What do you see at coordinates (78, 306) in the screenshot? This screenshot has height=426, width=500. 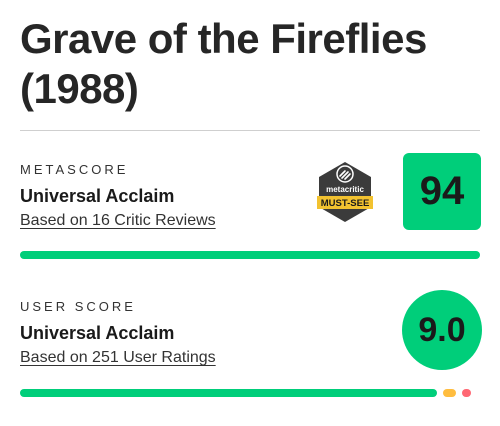 I see `user-score-label: USER SCORE` at bounding box center [78, 306].